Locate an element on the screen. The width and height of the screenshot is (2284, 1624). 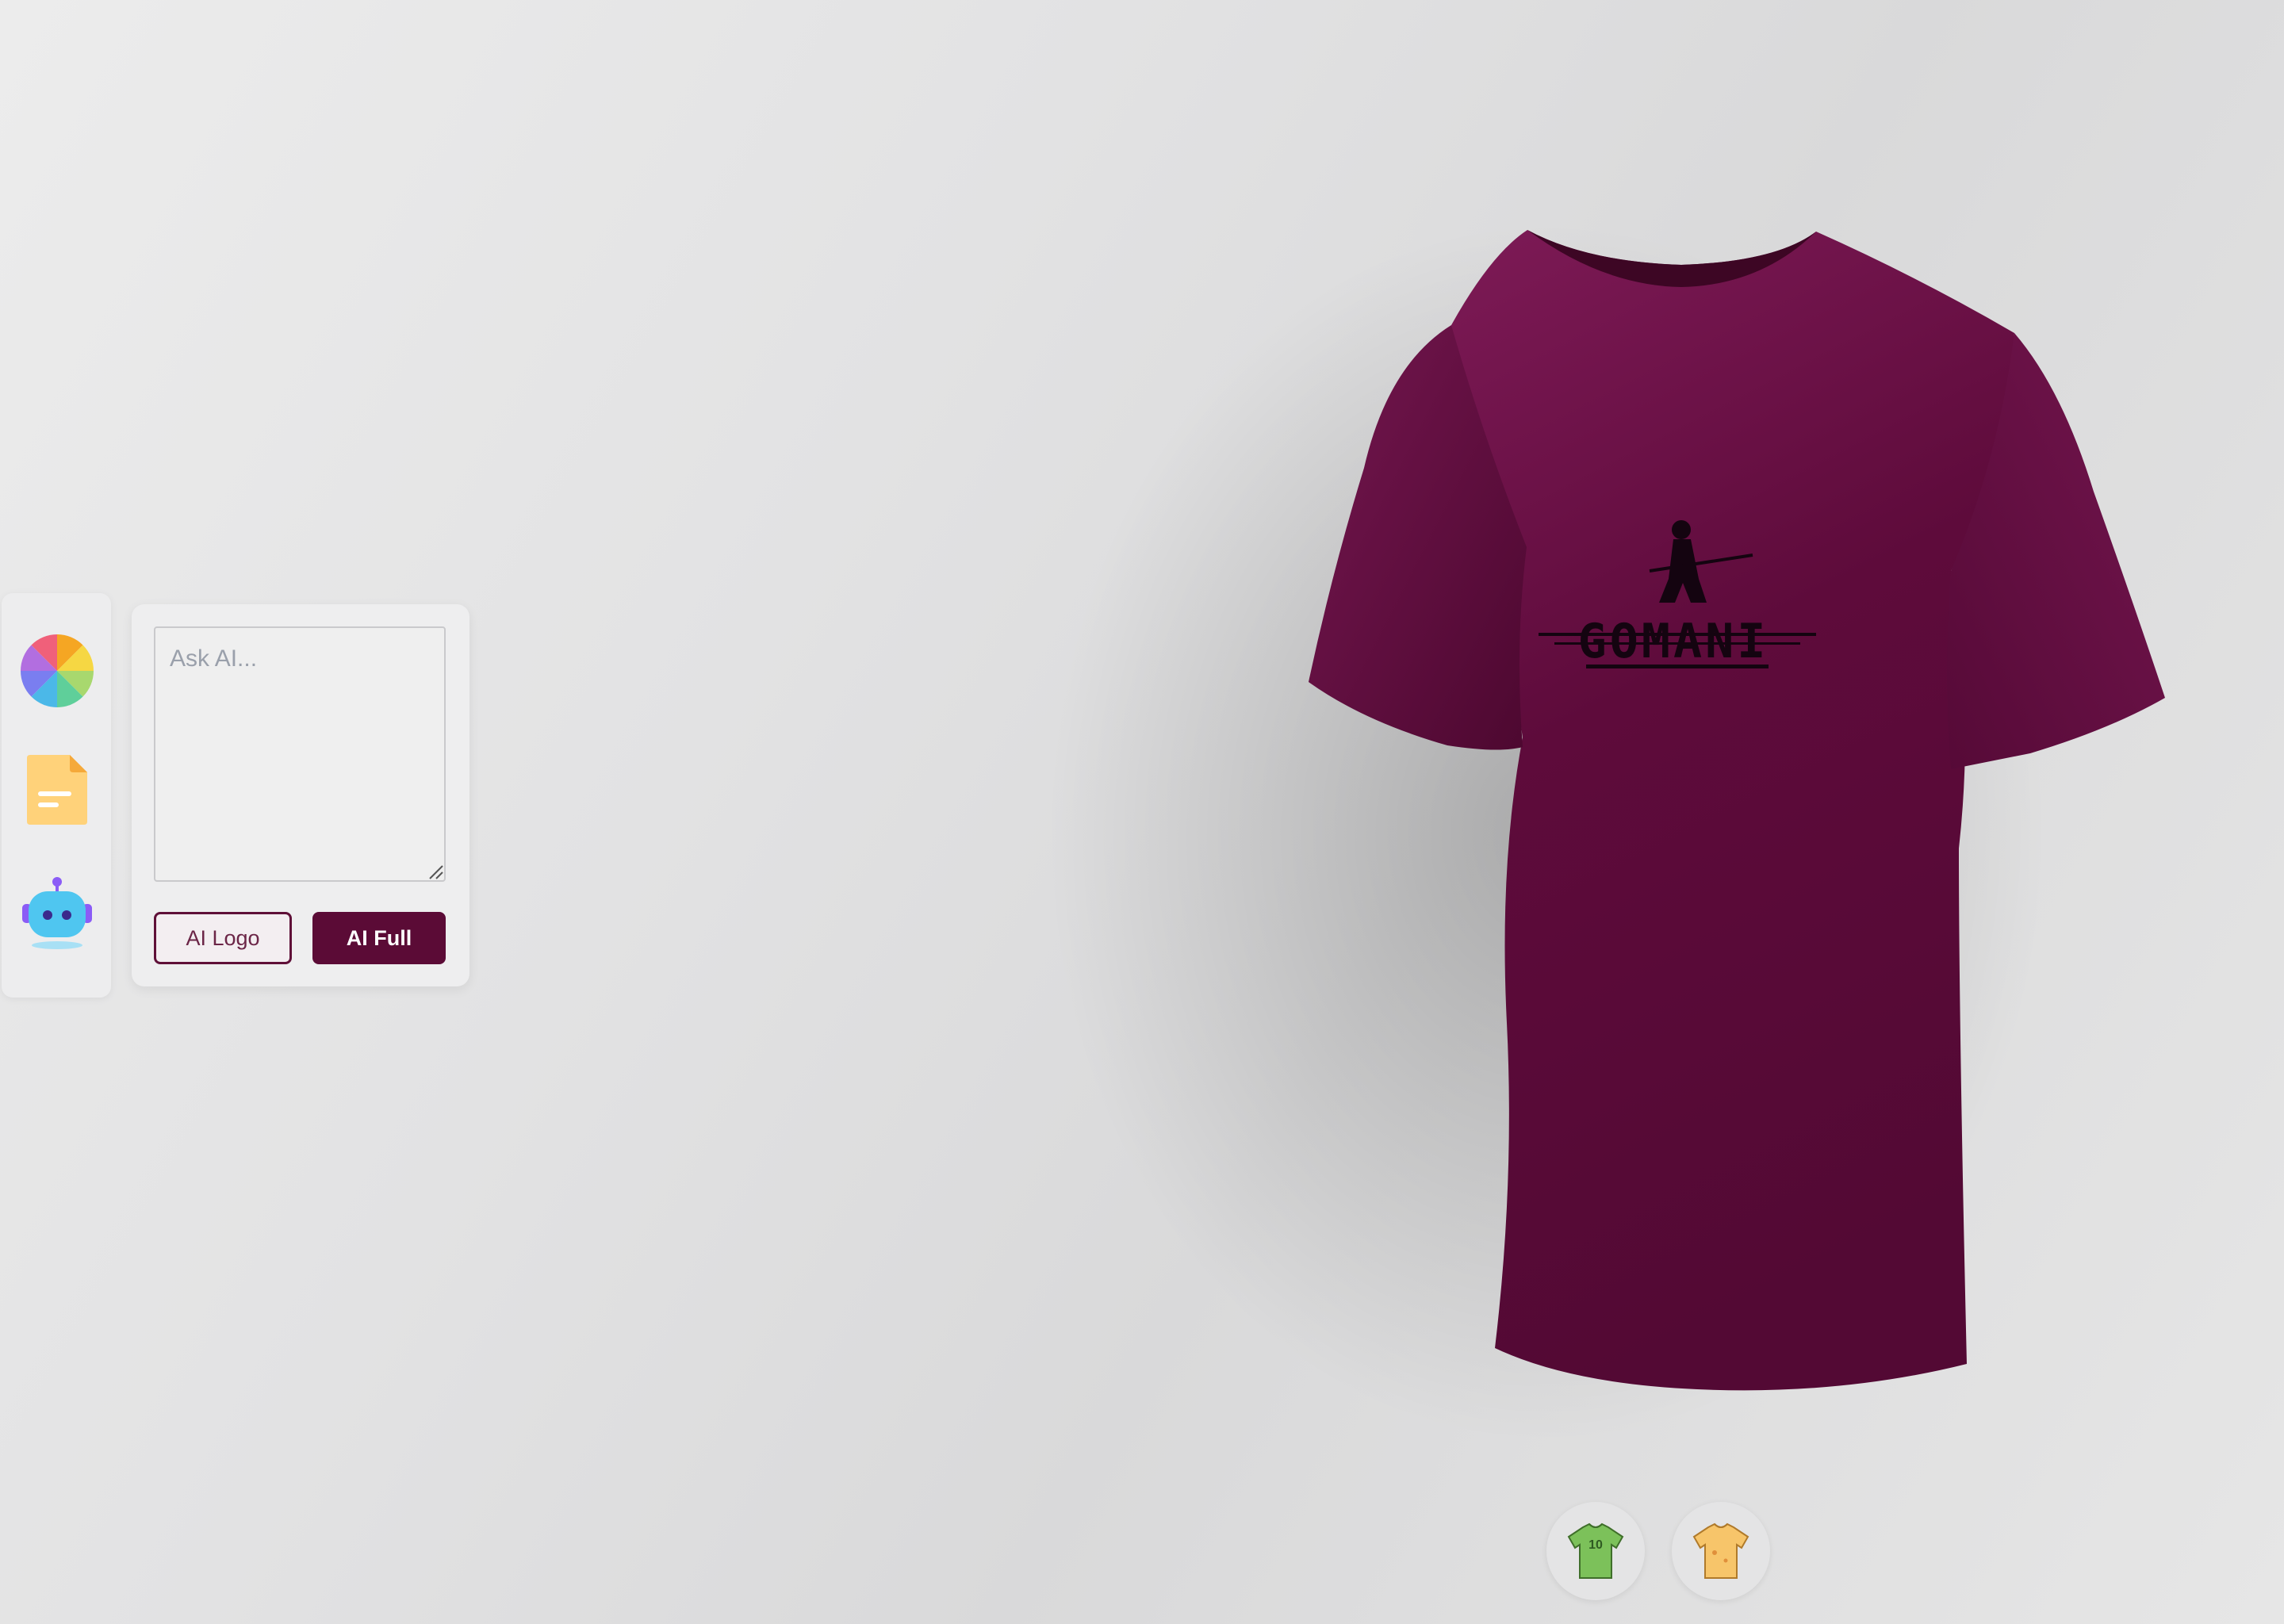
ai-full-button: AI Full is located at coordinates (379, 938).